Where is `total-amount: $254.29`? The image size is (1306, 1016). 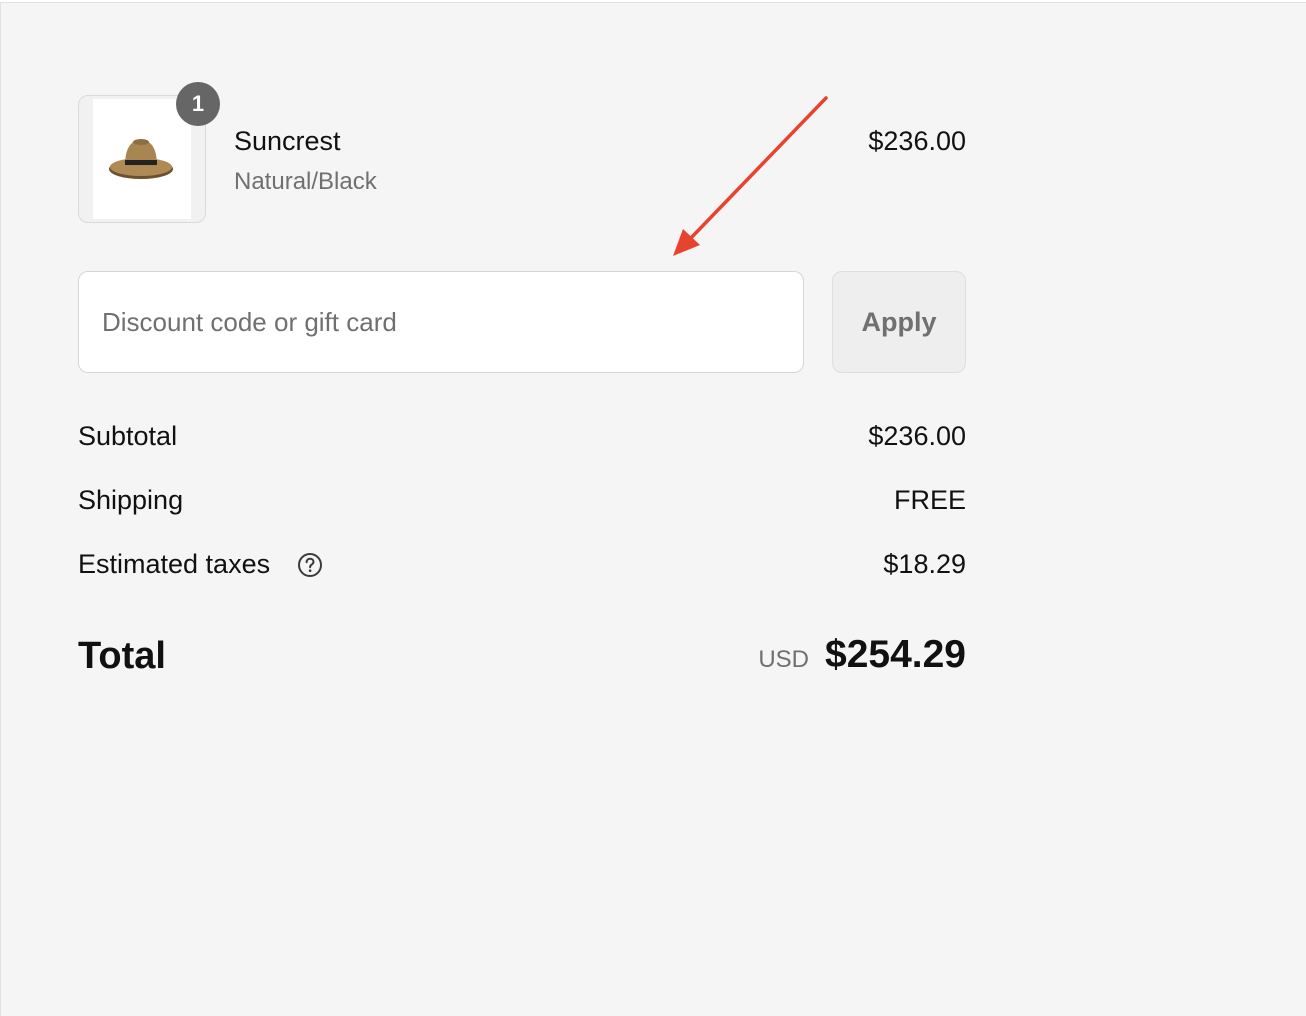 total-amount: $254.29 is located at coordinates (895, 654).